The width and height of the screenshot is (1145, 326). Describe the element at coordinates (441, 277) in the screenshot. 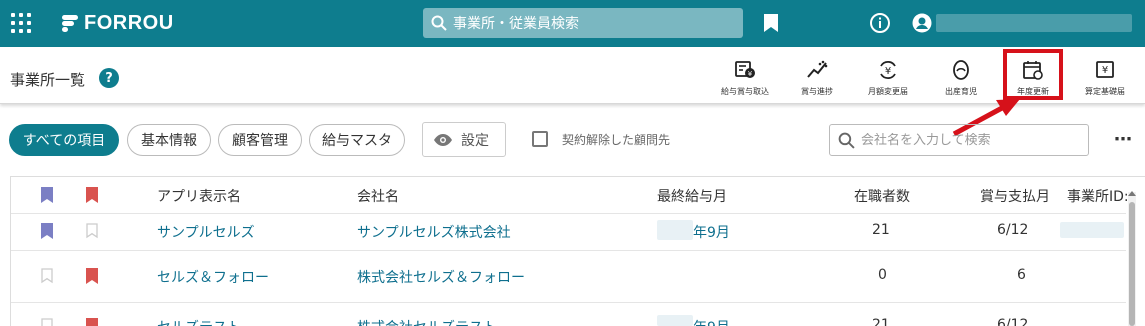

I see `row-company-name: 株式会社セルズ＆フォロー` at that location.